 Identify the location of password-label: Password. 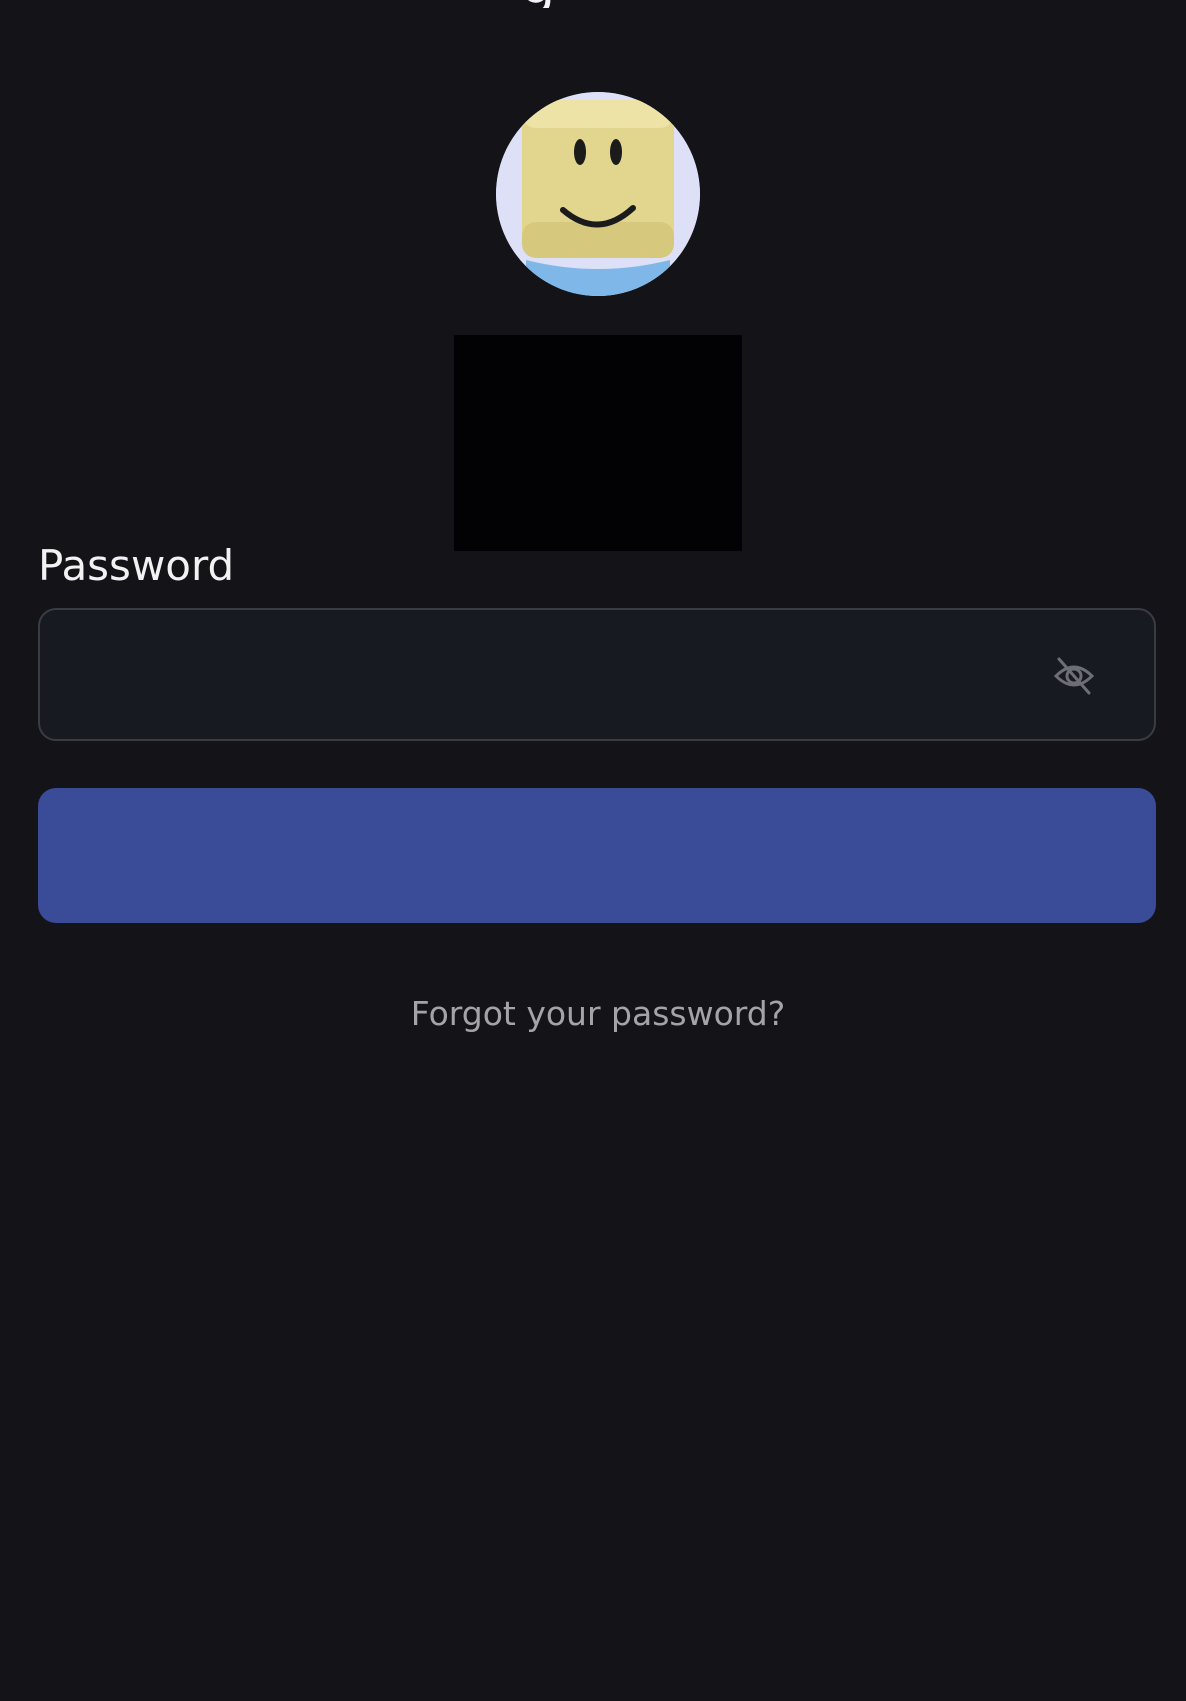
(136, 565).